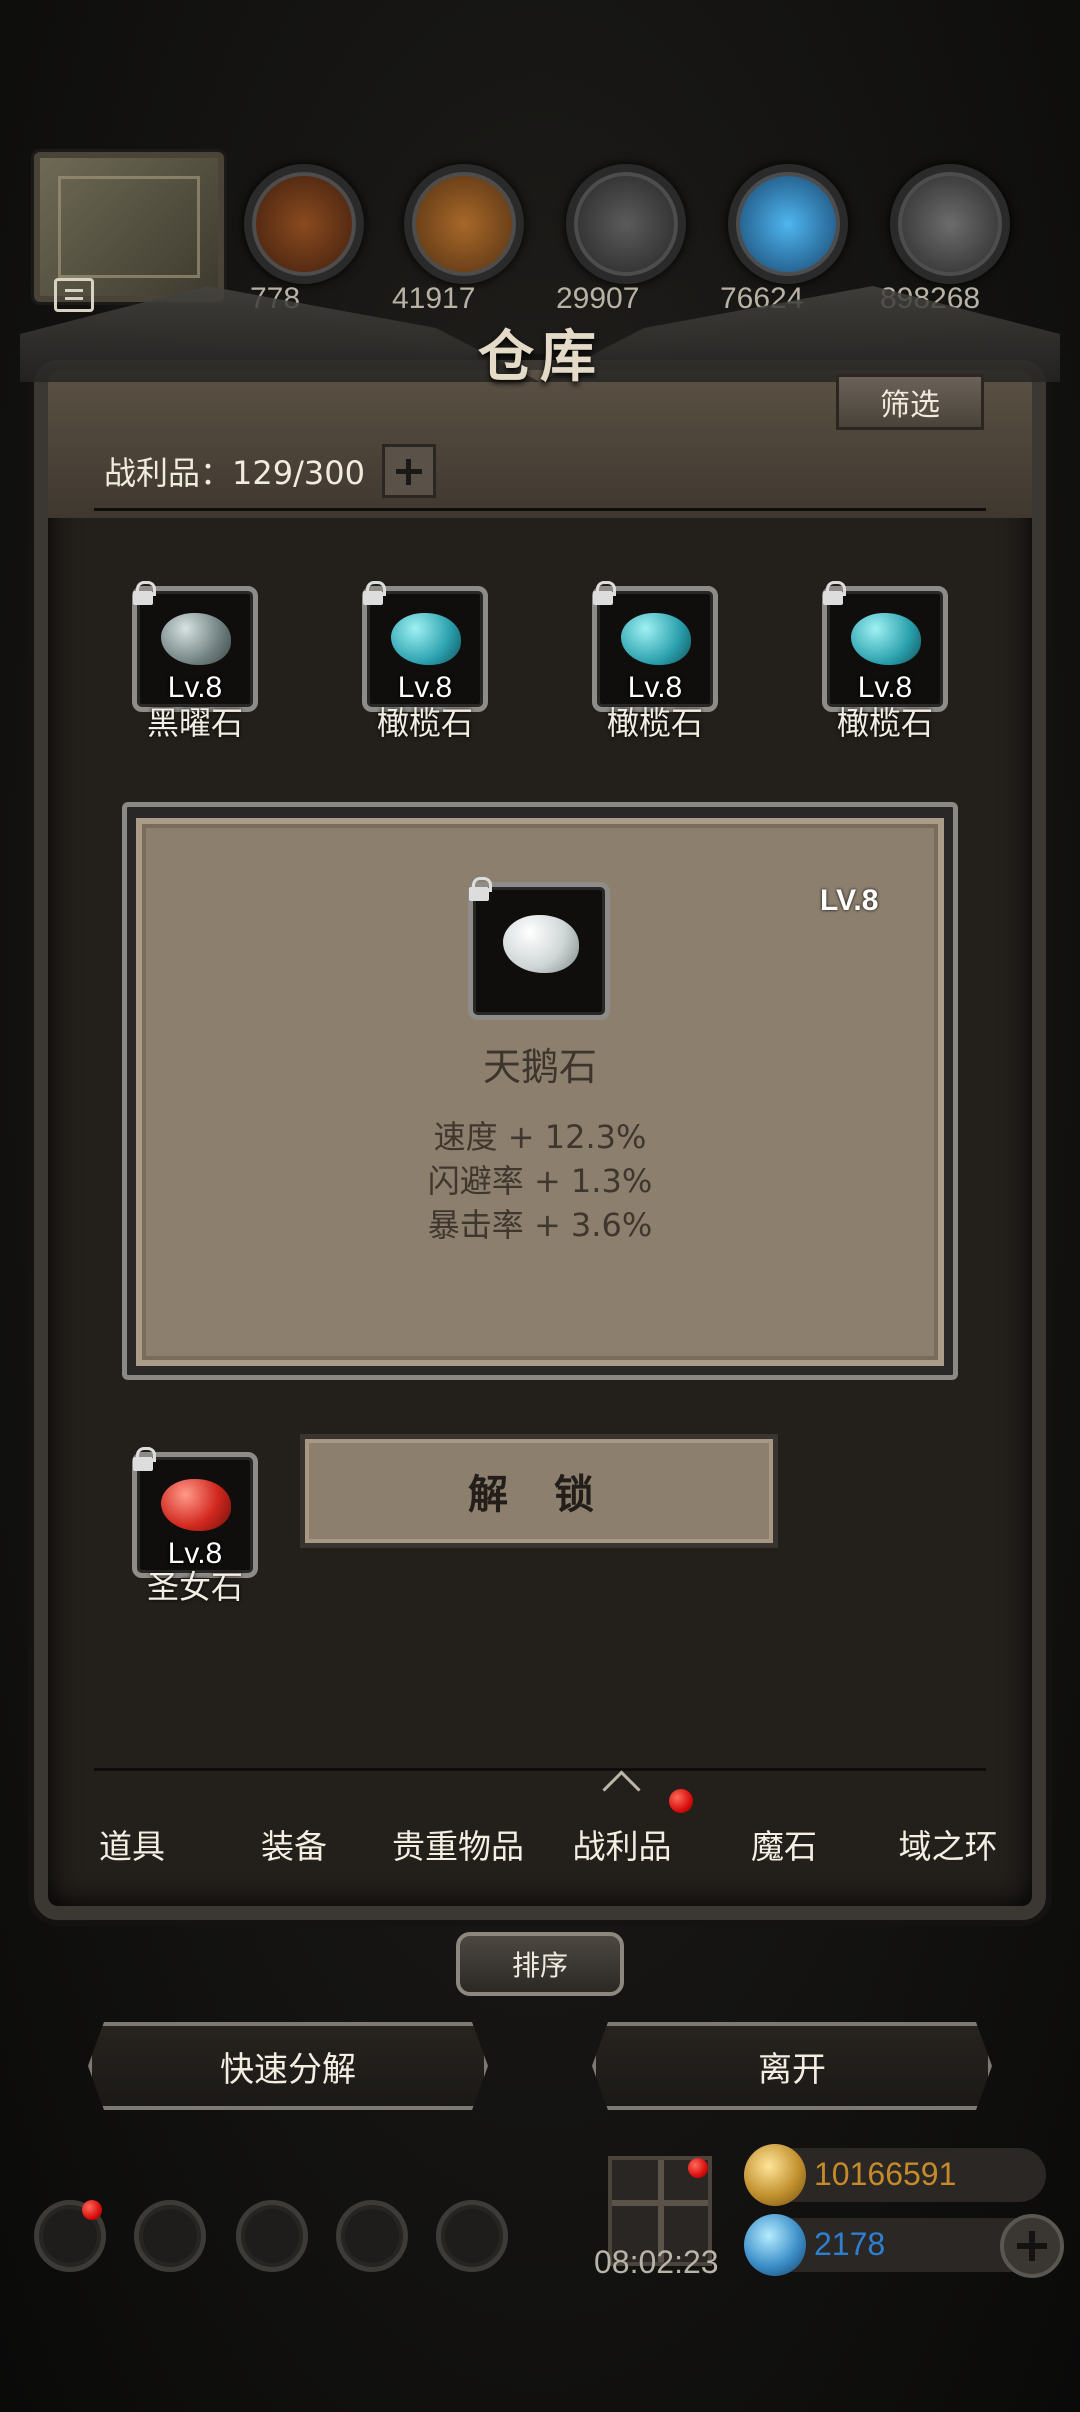 The image size is (1080, 2412). Describe the element at coordinates (622, 1844) in the screenshot. I see `tab-loot: 战利品` at that location.